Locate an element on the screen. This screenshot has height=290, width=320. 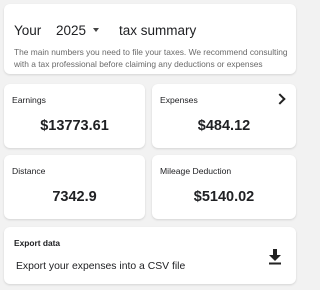
expenses-label: Expenses is located at coordinates (179, 100).